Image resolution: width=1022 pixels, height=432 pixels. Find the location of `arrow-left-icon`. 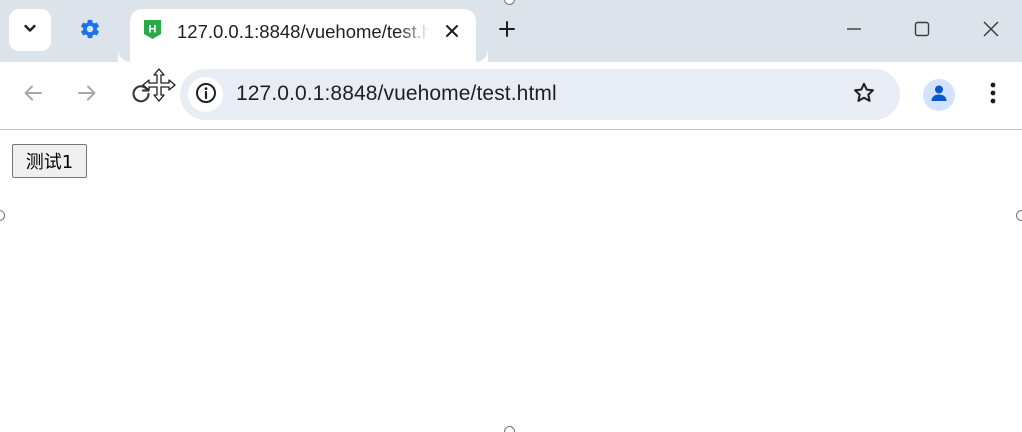

arrow-left-icon is located at coordinates (33, 95).